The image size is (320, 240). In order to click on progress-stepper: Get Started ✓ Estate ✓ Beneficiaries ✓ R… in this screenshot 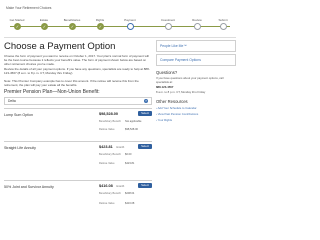, I will do `click(120, 23)`.